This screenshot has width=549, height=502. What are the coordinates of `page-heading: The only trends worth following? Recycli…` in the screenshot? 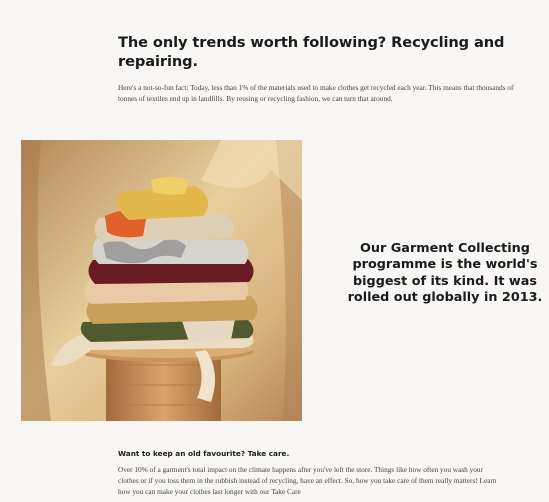 It's located at (311, 52).